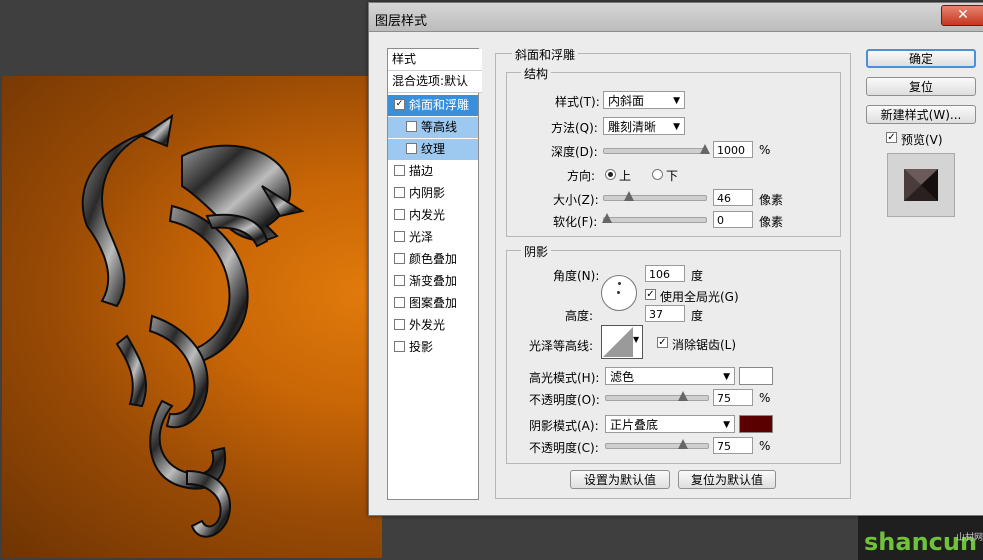 The image size is (983, 560). What do you see at coordinates (733, 445) in the screenshot?
I see `shadow-opacity-input: 75` at bounding box center [733, 445].